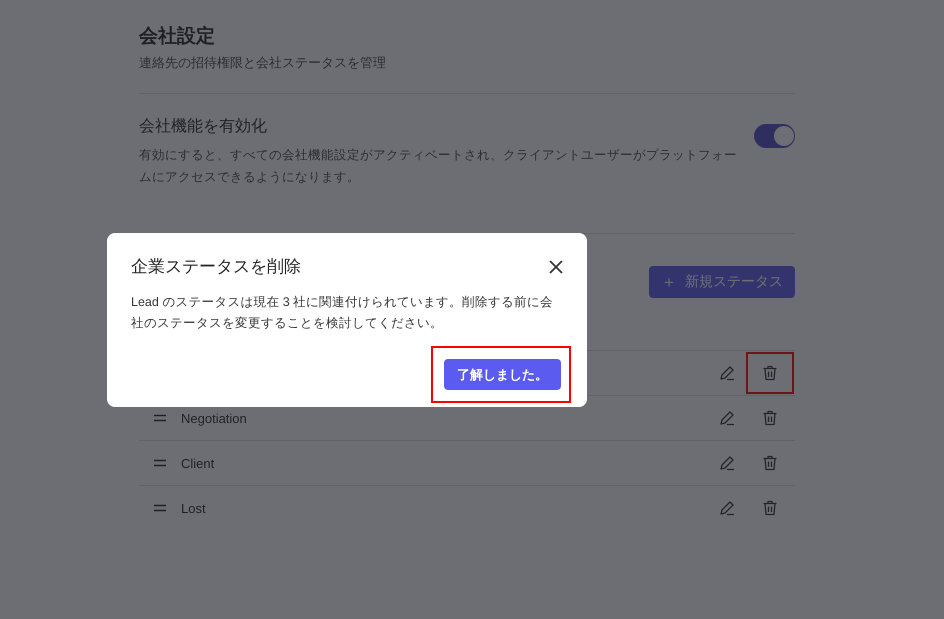 This screenshot has height=619, width=944. I want to click on page-subtitle: 連絡先の招待権限と会社ステータスを管理, so click(263, 63).